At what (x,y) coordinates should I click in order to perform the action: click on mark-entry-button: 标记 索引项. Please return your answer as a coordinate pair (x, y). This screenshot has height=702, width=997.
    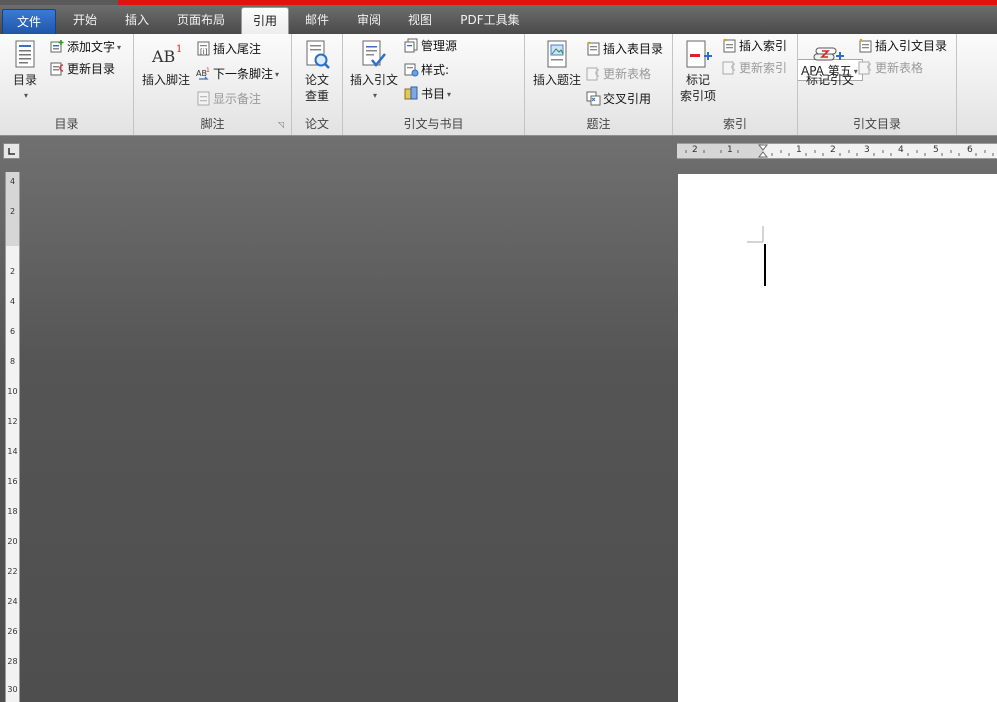
    Looking at the image, I should click on (698, 72).